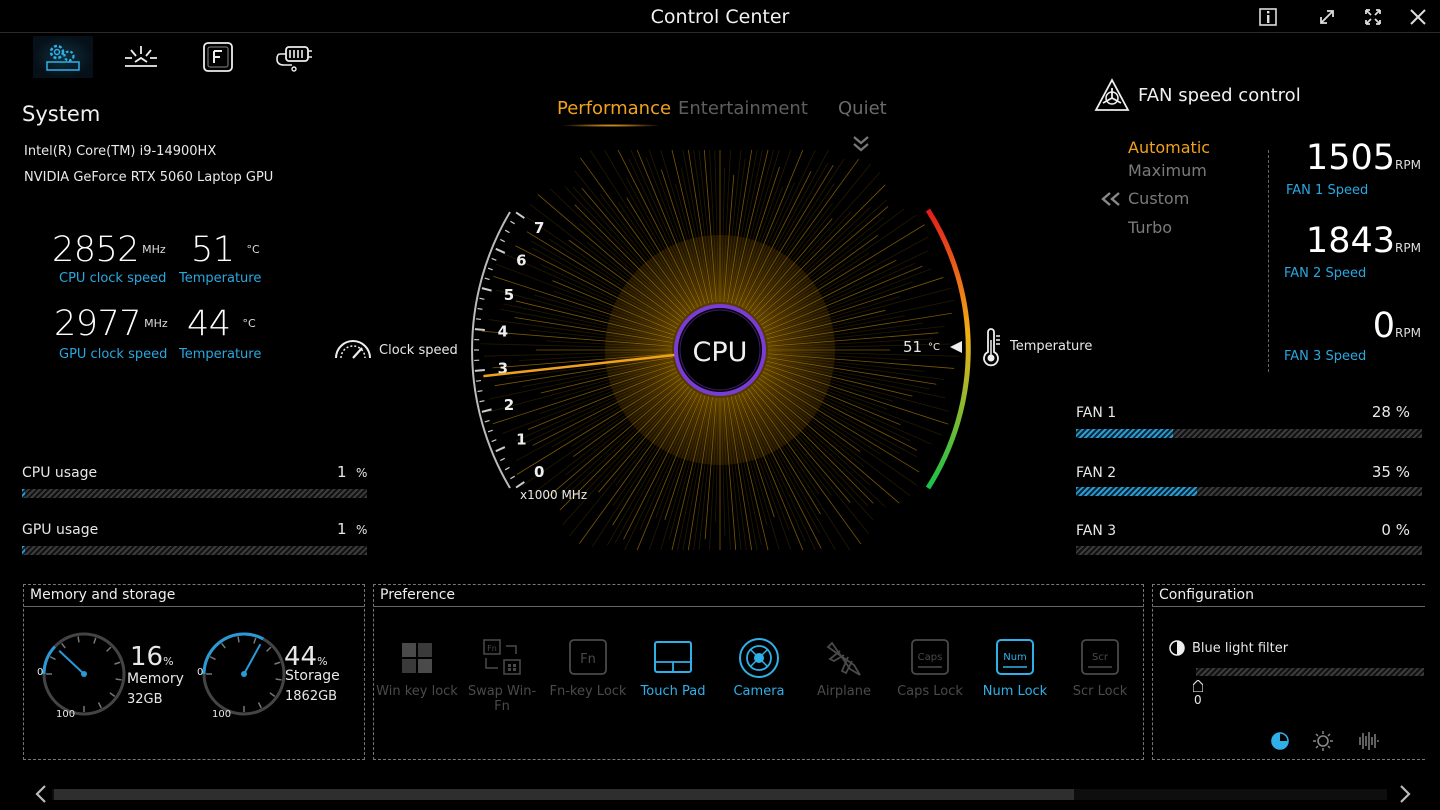 This screenshot has width=1440, height=810. Describe the element at coordinates (154, 249) in the screenshot. I see `cpu-clock-unit: MHz` at that location.